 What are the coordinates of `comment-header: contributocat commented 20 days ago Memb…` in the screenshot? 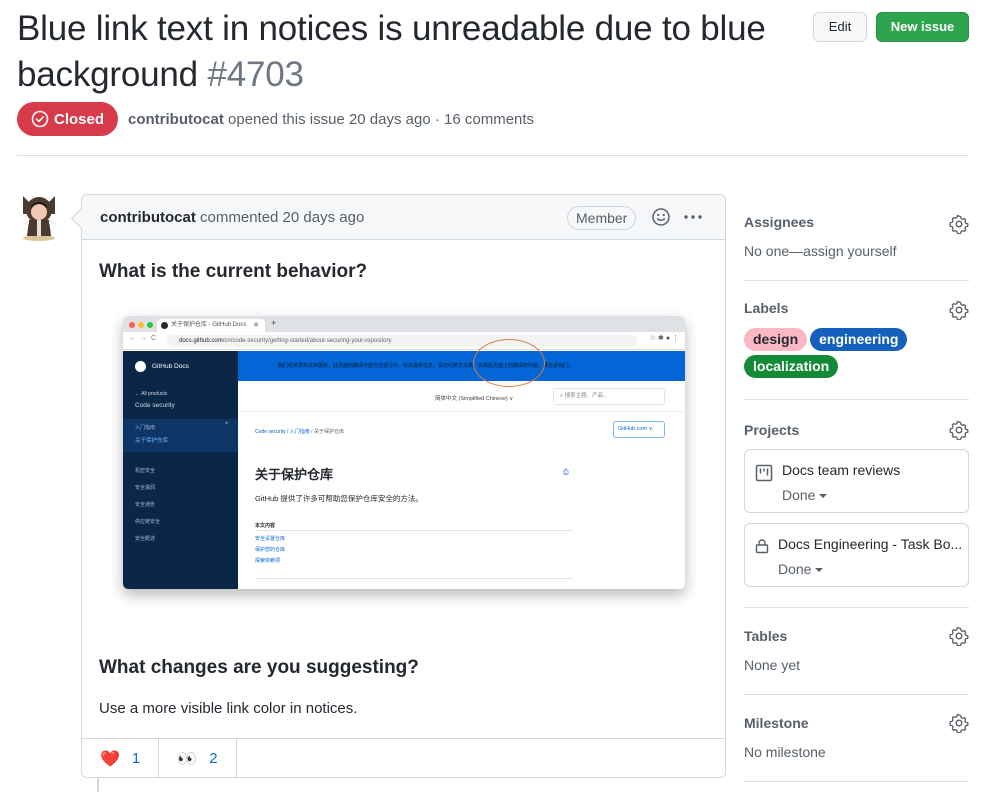 It's located at (403, 217).